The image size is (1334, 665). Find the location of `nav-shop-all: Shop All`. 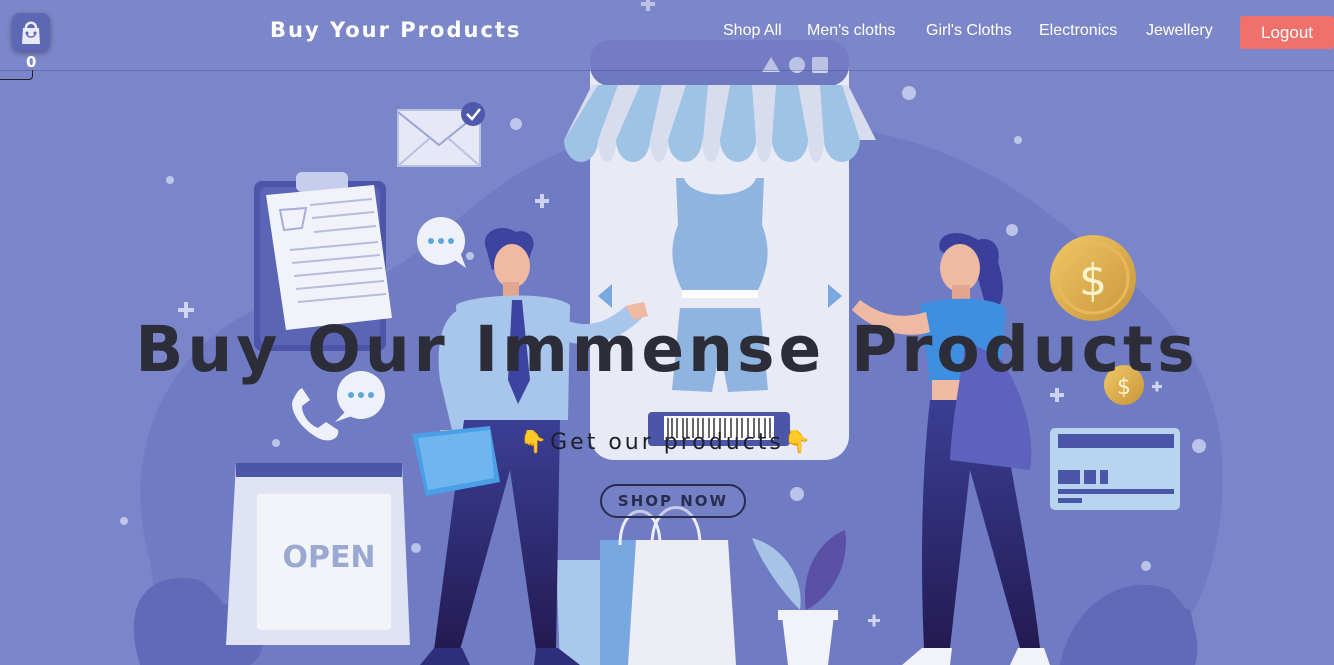

nav-shop-all: Shop All is located at coordinates (752, 31).